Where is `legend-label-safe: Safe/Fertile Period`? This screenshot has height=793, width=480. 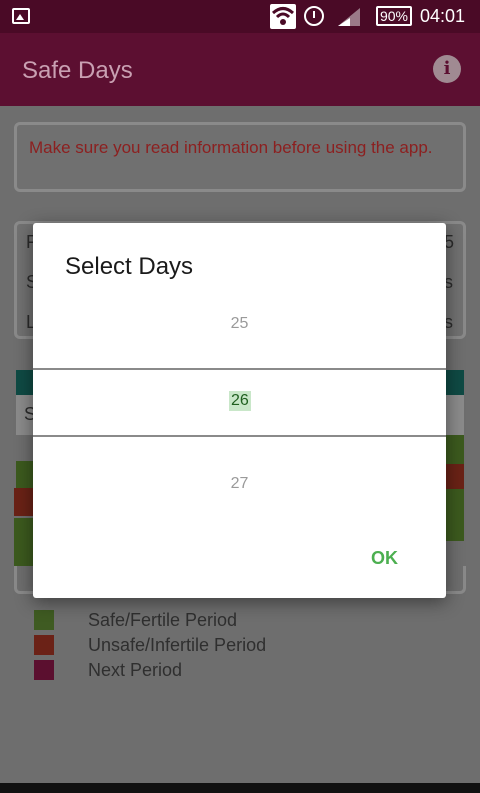 legend-label-safe: Safe/Fertile Period is located at coordinates (163, 620).